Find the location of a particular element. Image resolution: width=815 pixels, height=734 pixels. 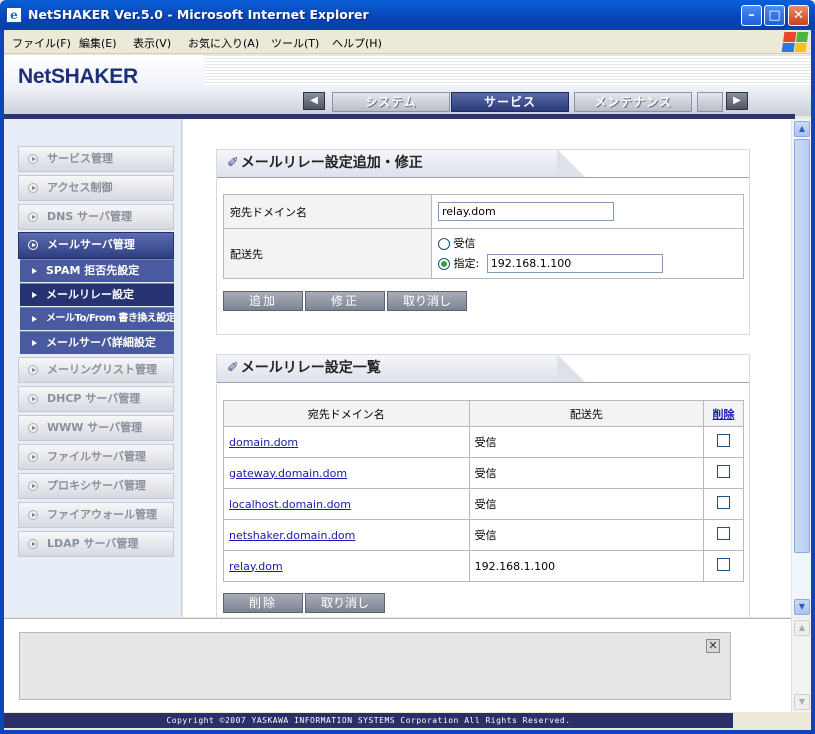

sidebar-sub-spam: SPAM 拒否先設定 is located at coordinates (97, 270).